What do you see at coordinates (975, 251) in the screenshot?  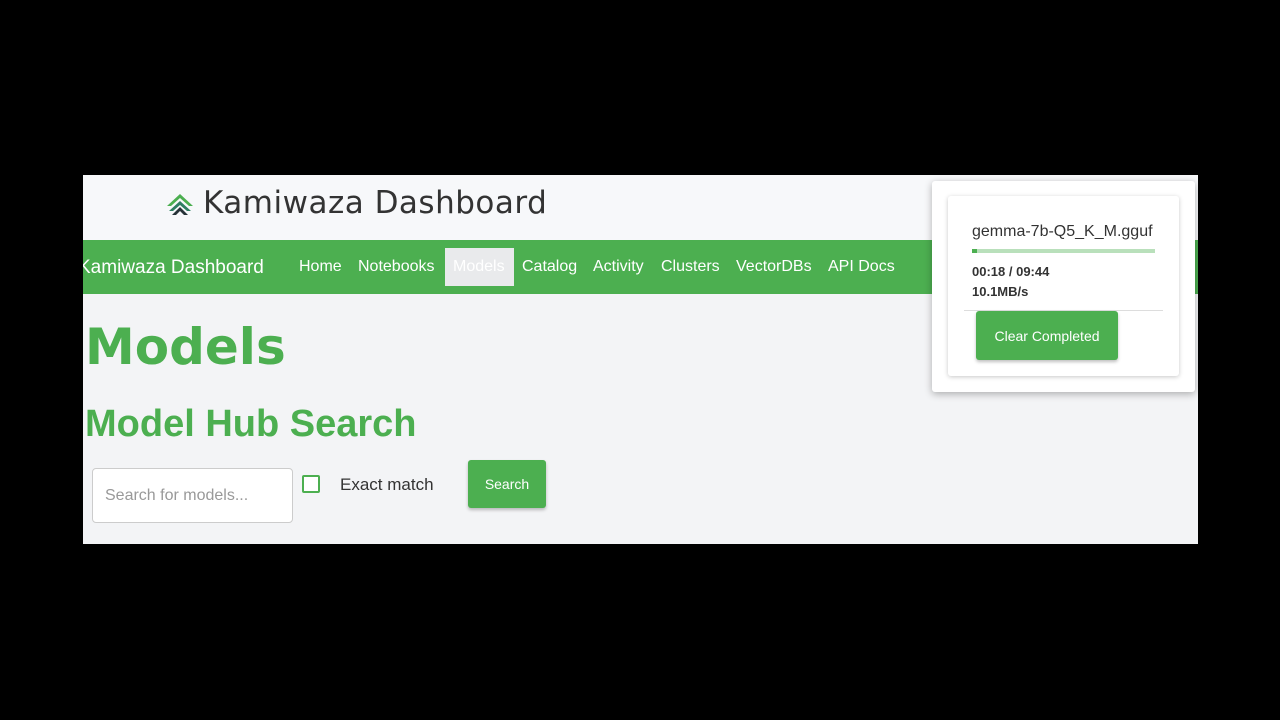 I see `download-progress-fill` at bounding box center [975, 251].